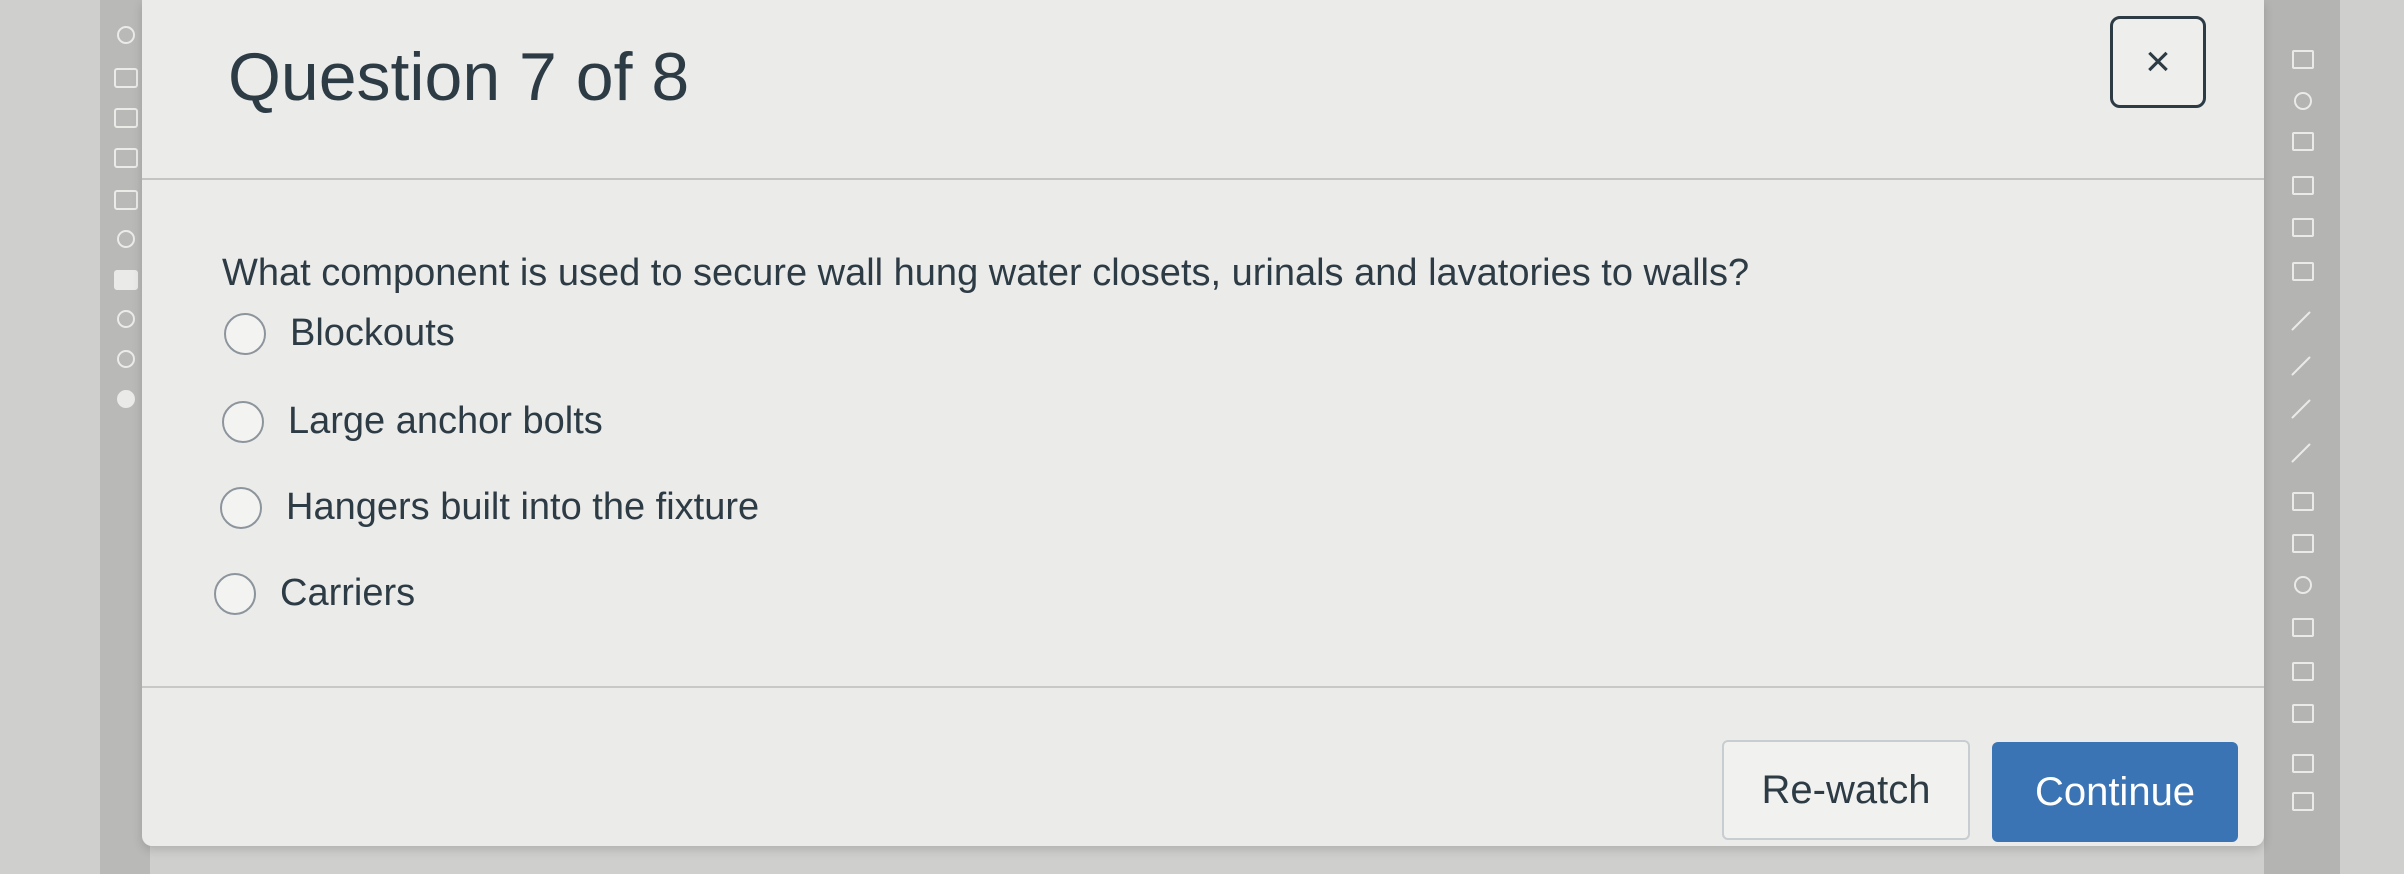 The image size is (2404, 874). I want to click on close-icon: ×, so click(2158, 61).